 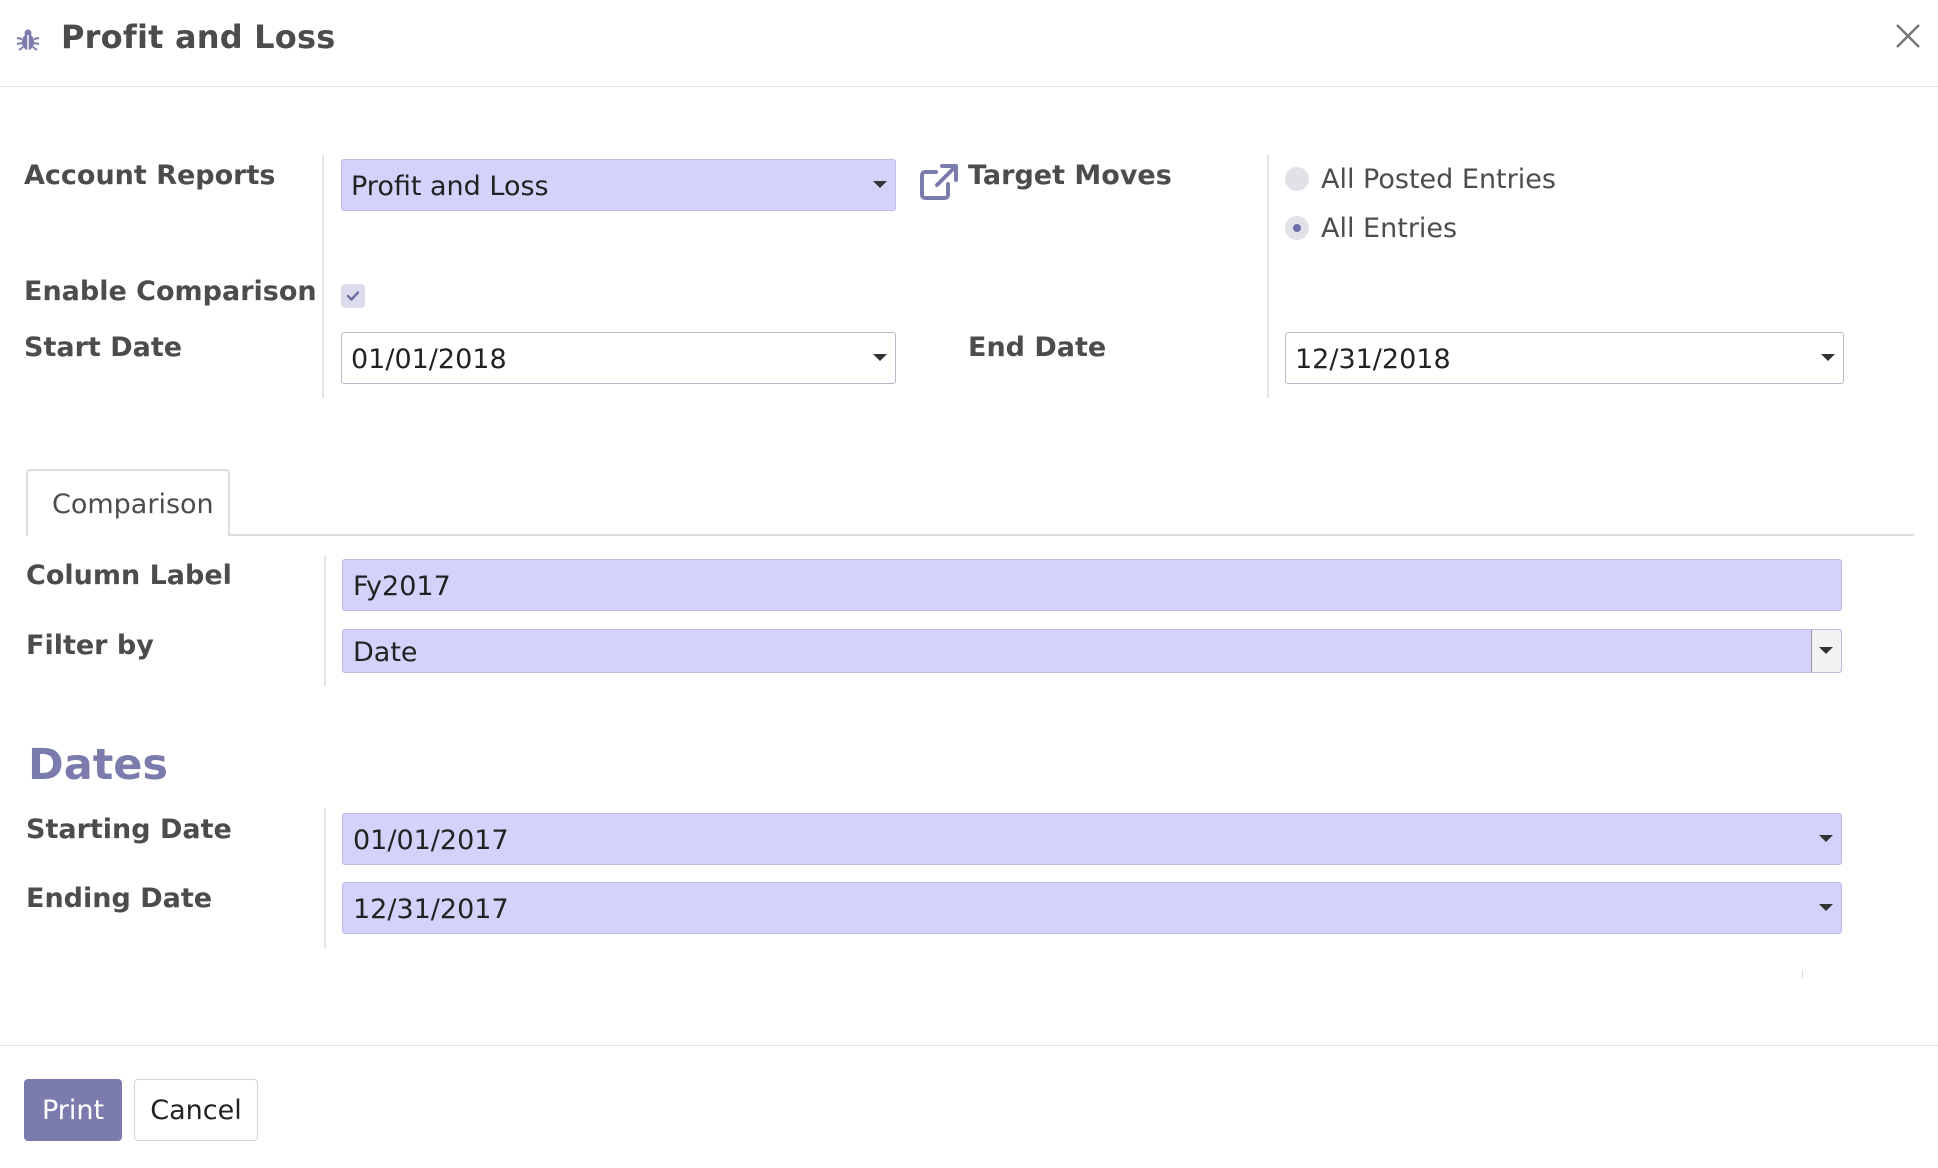 What do you see at coordinates (1037, 347) in the screenshot?
I see `end-date-label: End Date` at bounding box center [1037, 347].